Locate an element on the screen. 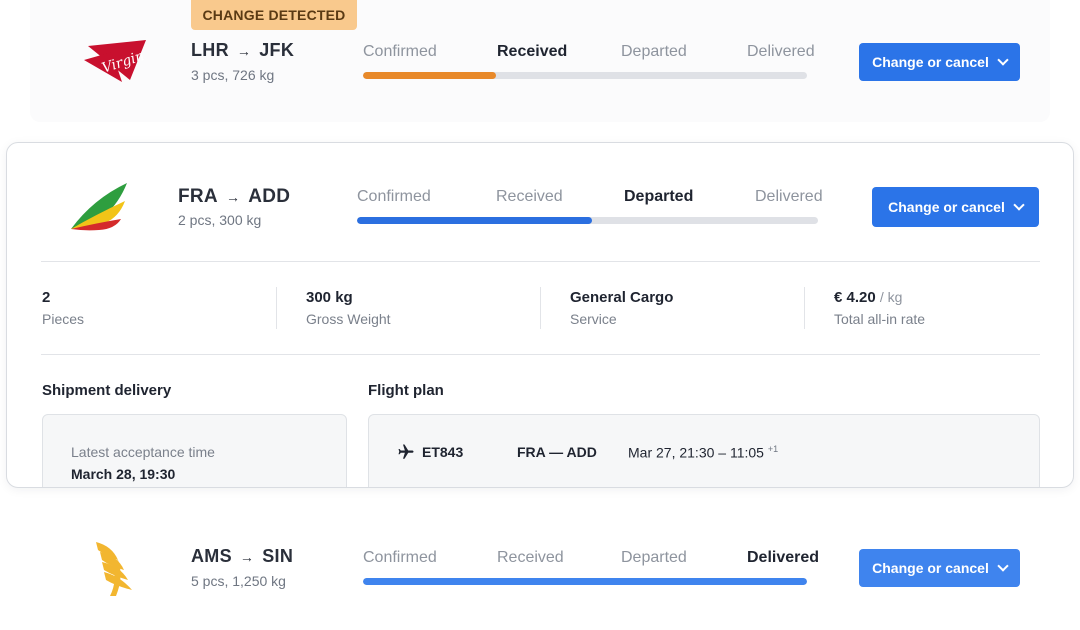 The width and height of the screenshot is (1080, 630). route: FRA → ADD is located at coordinates (234, 197).